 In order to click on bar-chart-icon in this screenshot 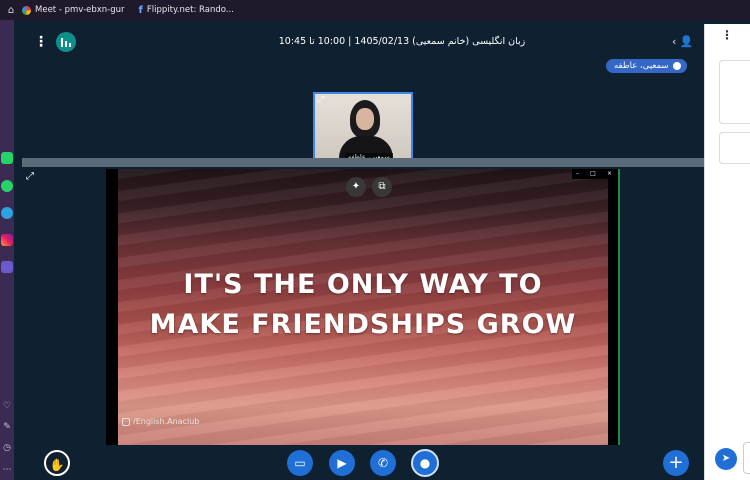, I will do `click(66, 42)`.